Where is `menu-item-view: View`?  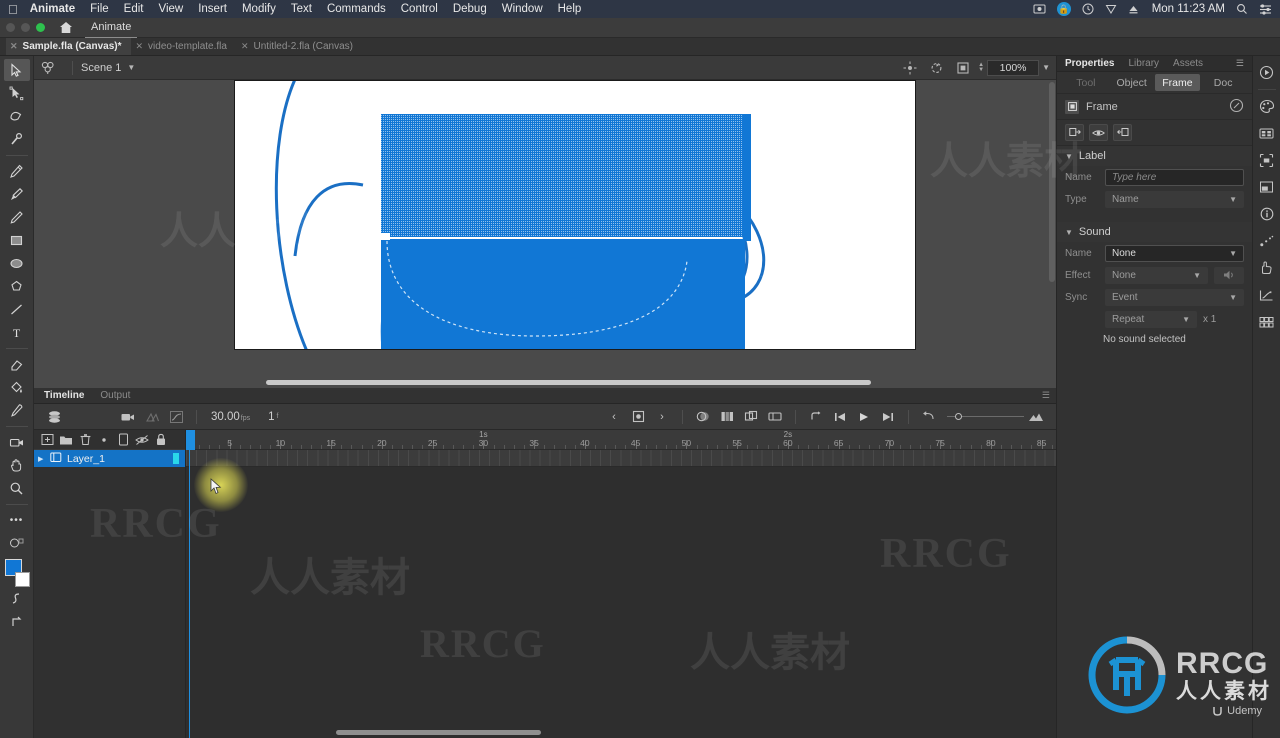
menu-item-view: View is located at coordinates (170, 9).